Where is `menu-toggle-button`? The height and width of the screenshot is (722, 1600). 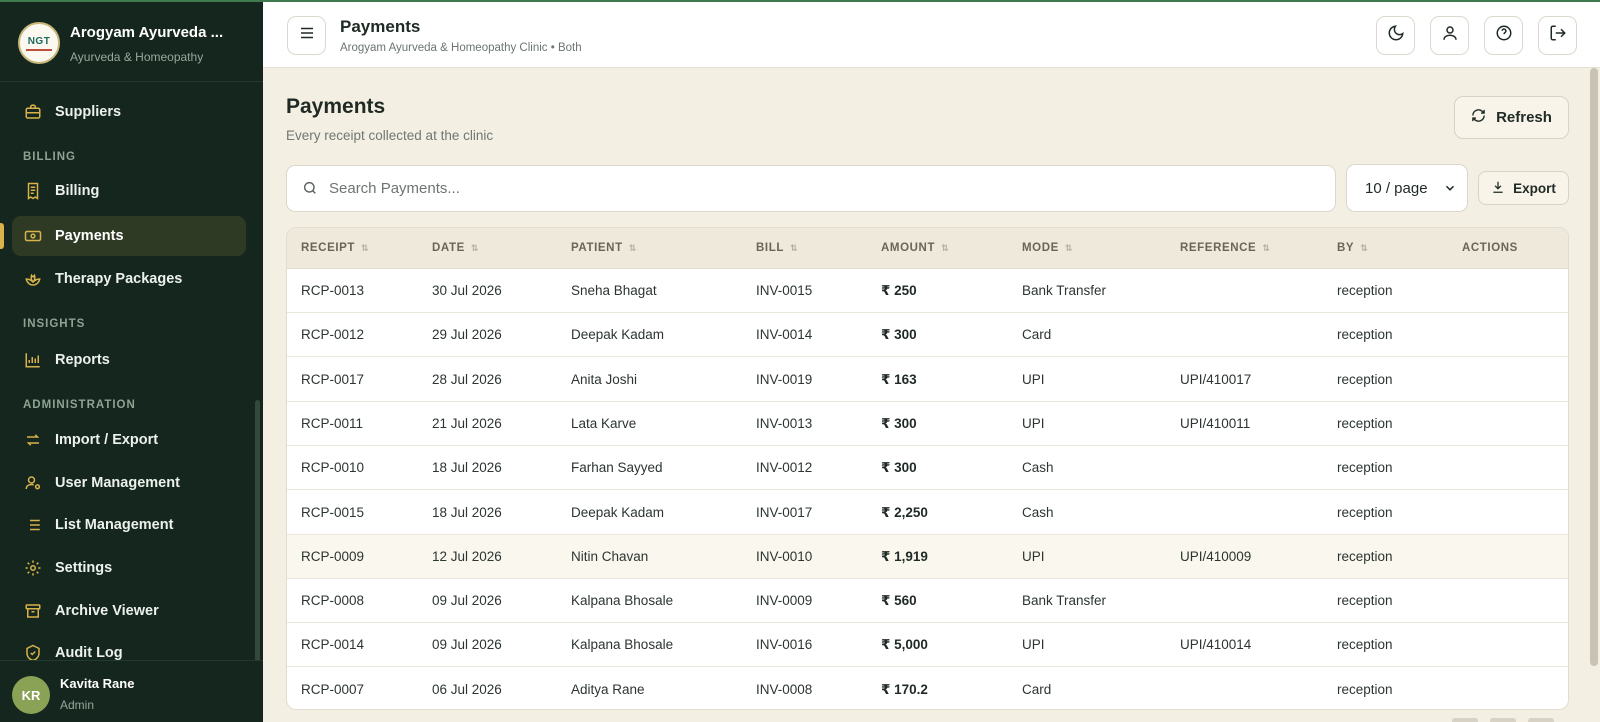 menu-toggle-button is located at coordinates (306, 35).